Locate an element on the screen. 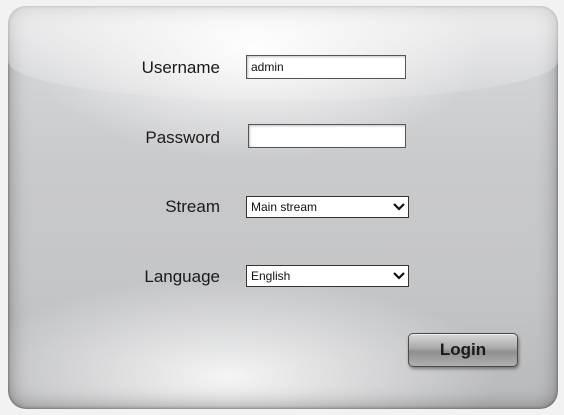  language-select-value: English is located at coordinates (271, 276).